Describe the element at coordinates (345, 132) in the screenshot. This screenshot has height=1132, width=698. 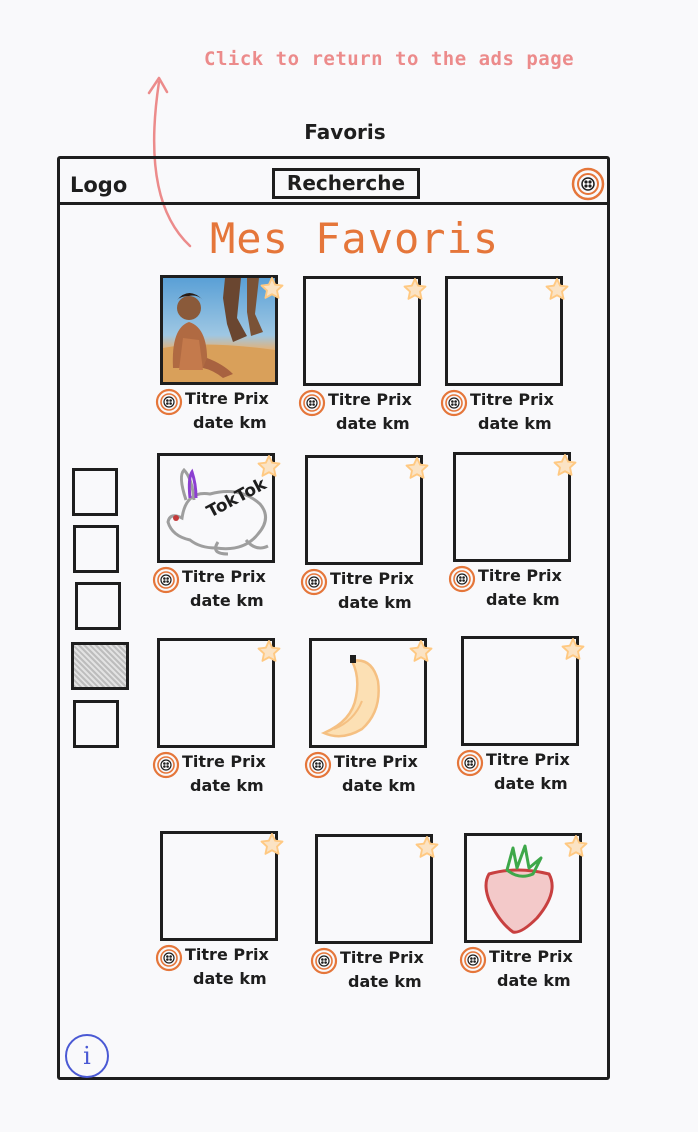
I see `frame-title: Favoris` at that location.